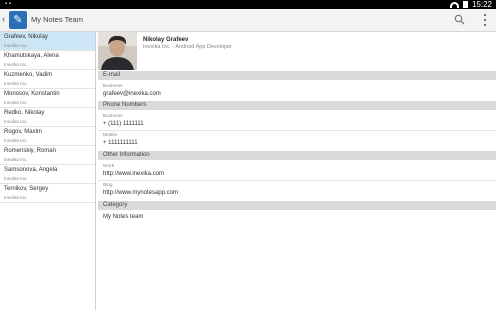  What do you see at coordinates (47, 98) in the screenshot?
I see `contact-list-item: Monosov, Konstantin Inexika Inc.` at bounding box center [47, 98].